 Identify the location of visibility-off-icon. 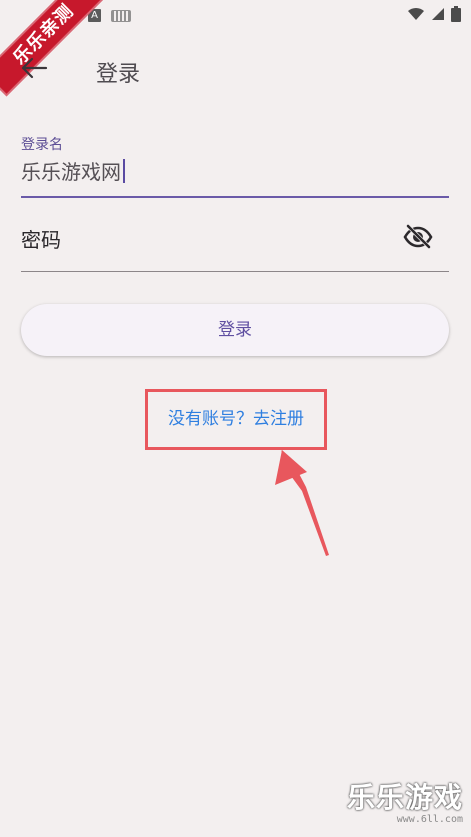
(418, 237).